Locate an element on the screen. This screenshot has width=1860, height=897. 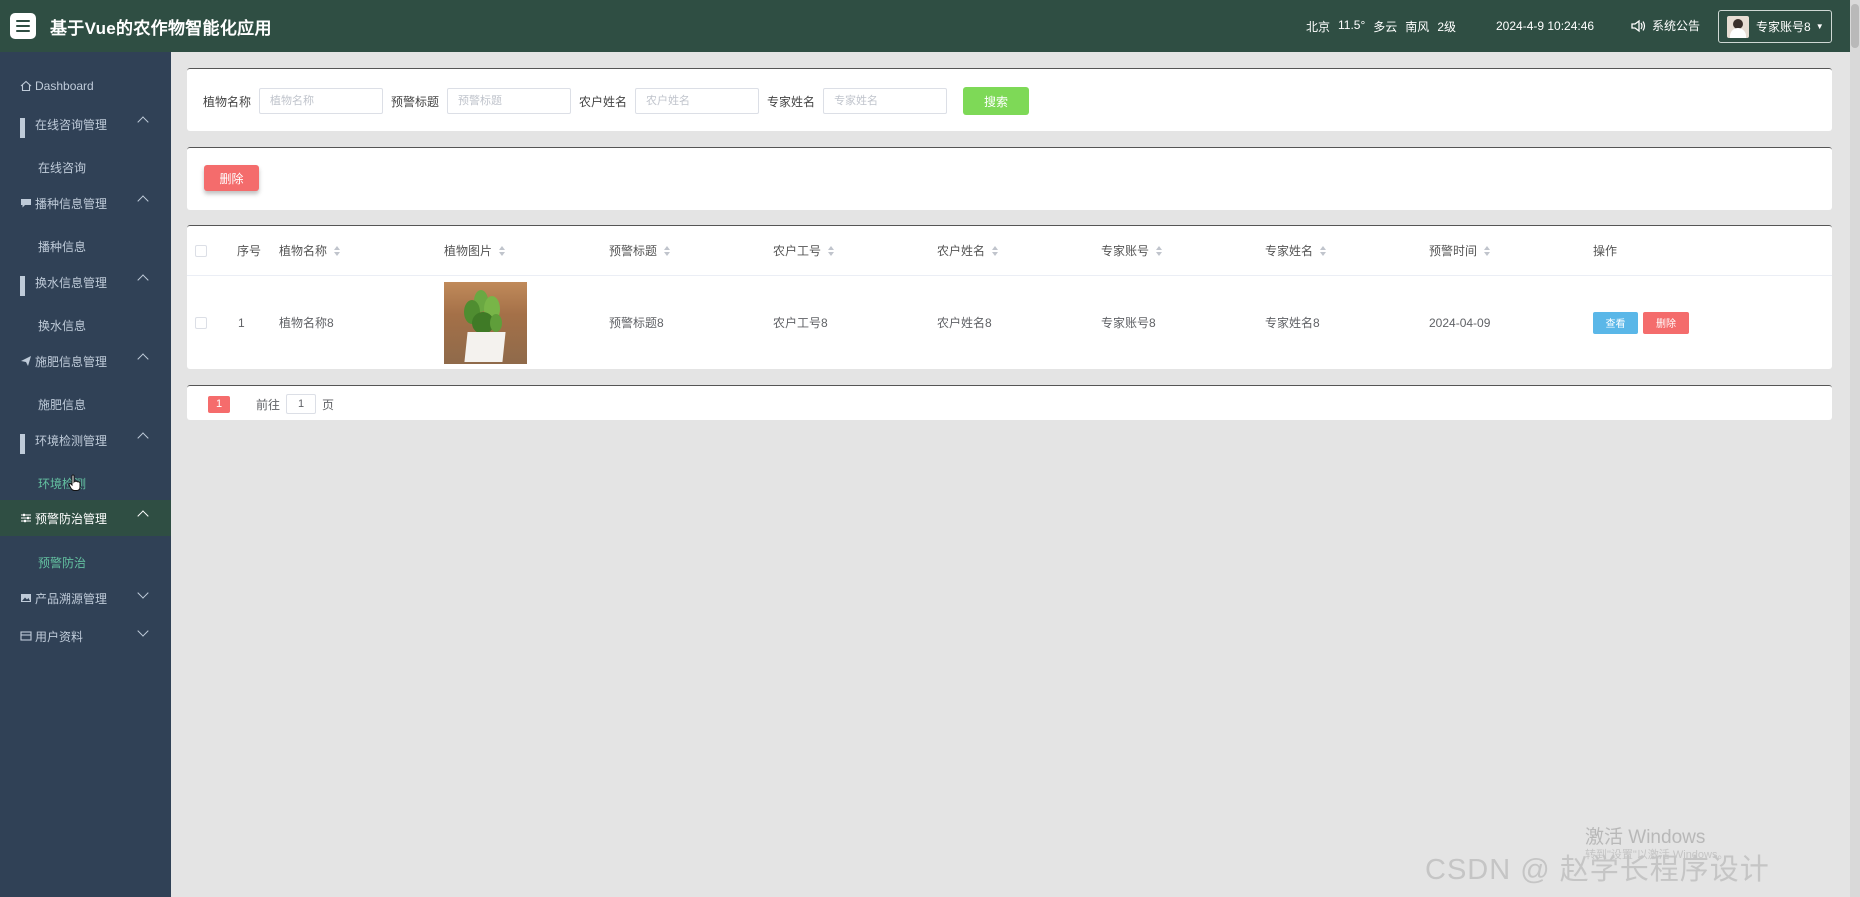
goto-label: 前往 is located at coordinates (268, 404).